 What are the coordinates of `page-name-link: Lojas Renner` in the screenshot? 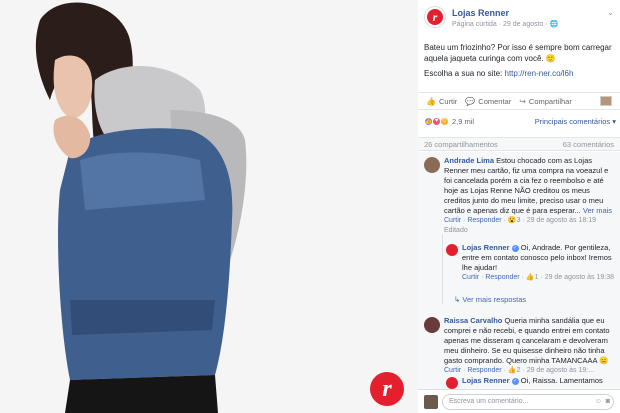 It's located at (480, 13).